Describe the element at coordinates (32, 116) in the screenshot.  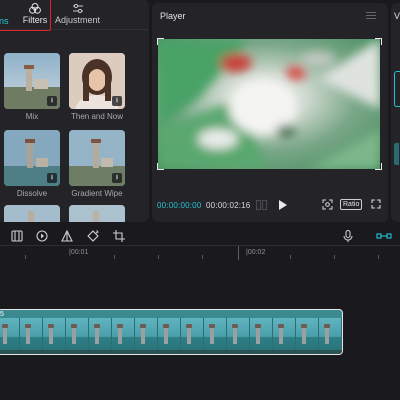
I see `effect-name: Mix` at that location.